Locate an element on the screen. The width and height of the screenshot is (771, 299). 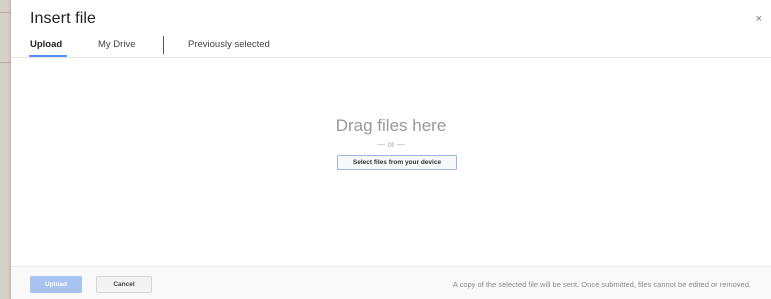
tab-upload: Upload is located at coordinates (46, 44).